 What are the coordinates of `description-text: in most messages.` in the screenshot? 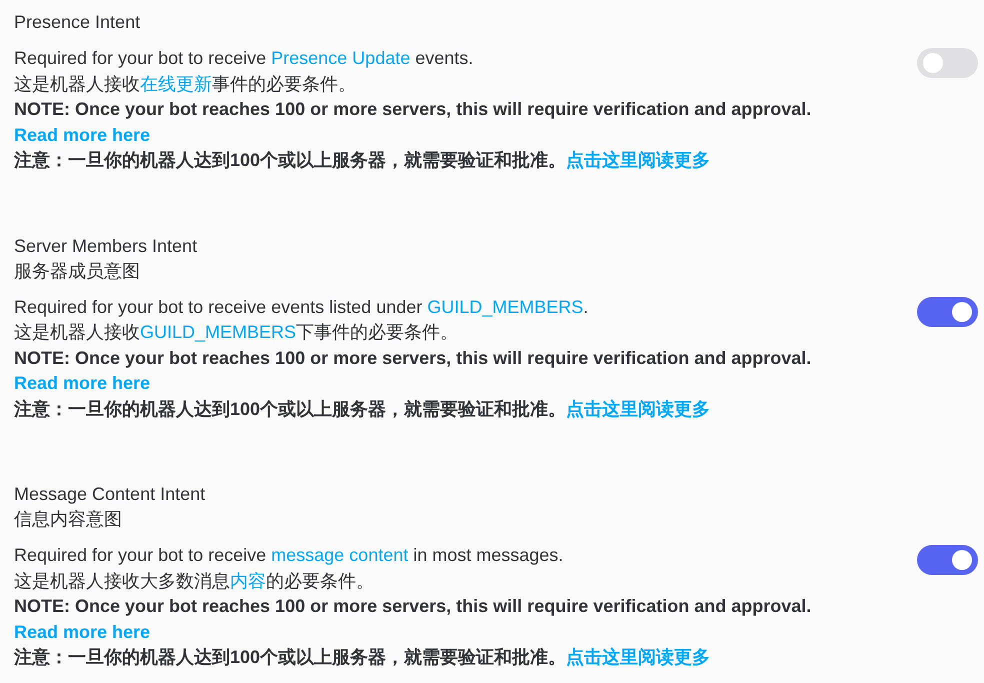 It's located at (488, 555).